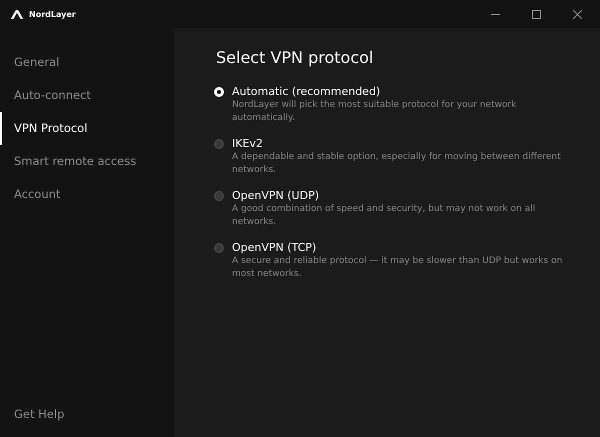 The height and width of the screenshot is (437, 600). I want to click on page-heading: Select VPN protocol, so click(295, 57).